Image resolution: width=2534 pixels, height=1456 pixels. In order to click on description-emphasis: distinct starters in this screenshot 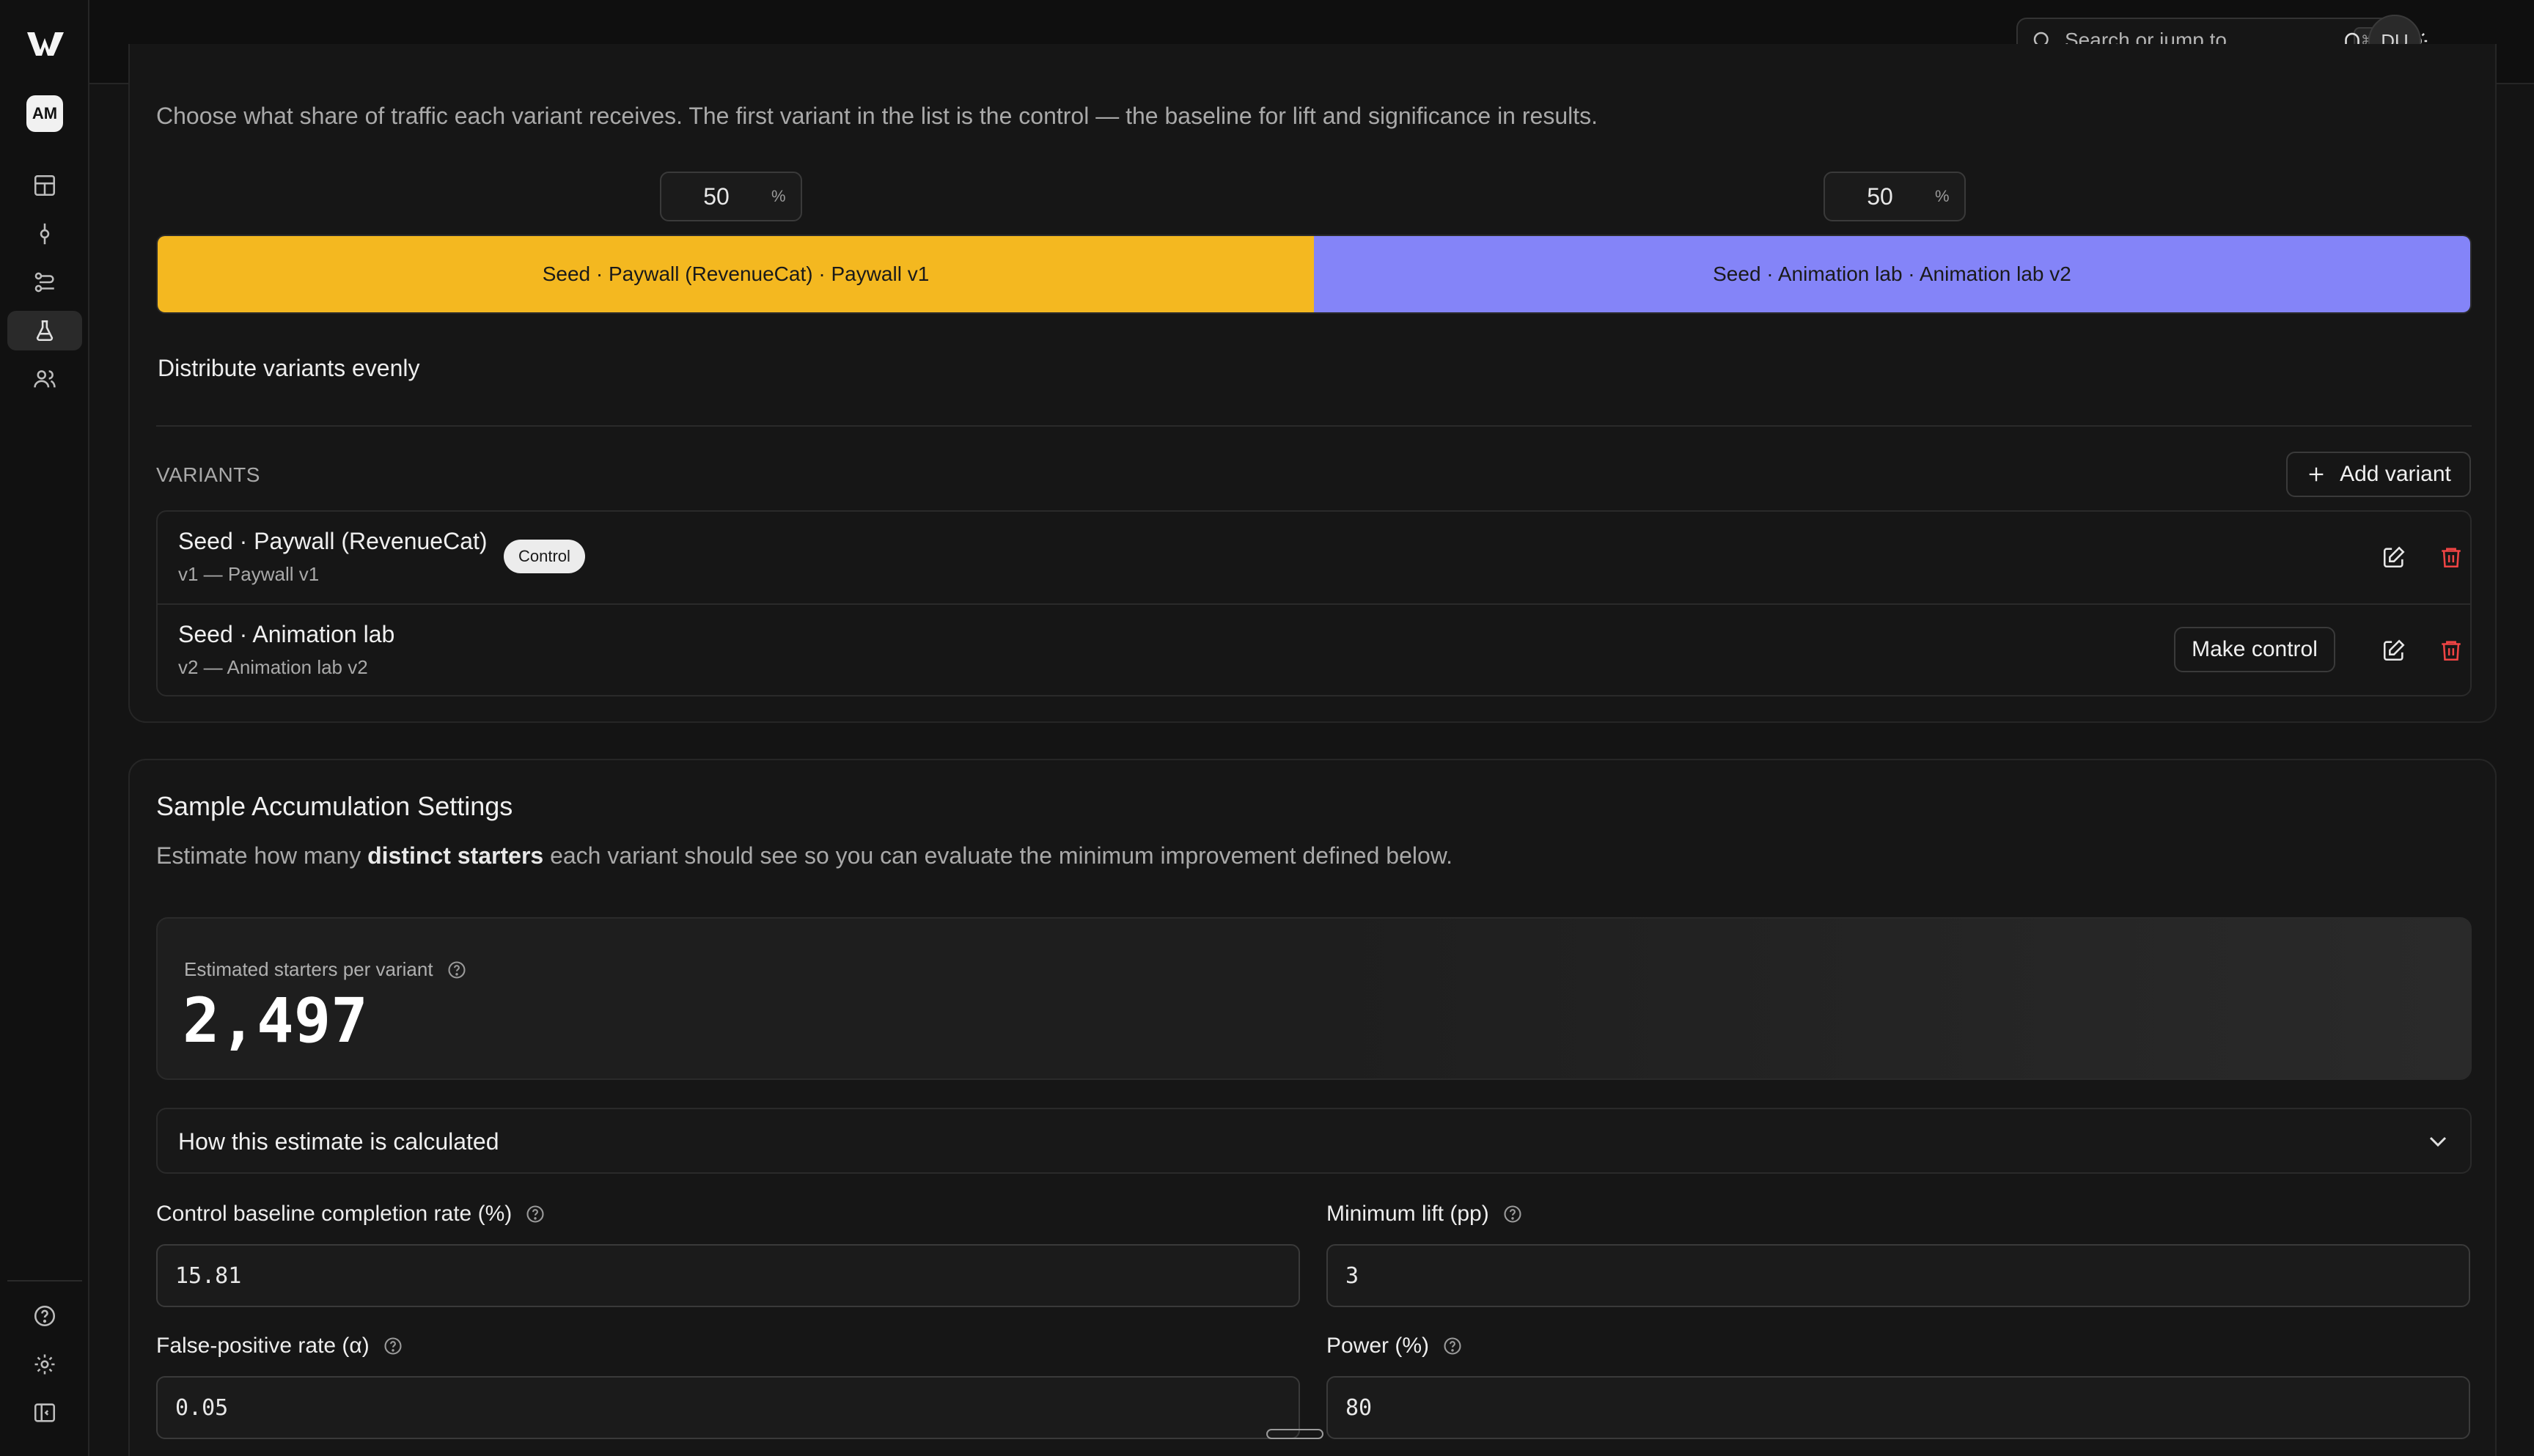, I will do `click(455, 855)`.